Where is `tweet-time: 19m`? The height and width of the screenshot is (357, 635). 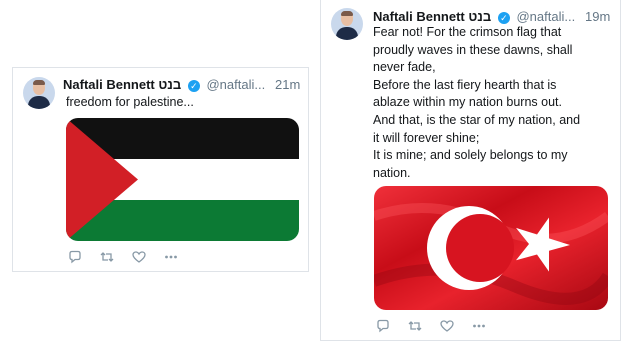
tweet-time: 19m is located at coordinates (597, 16).